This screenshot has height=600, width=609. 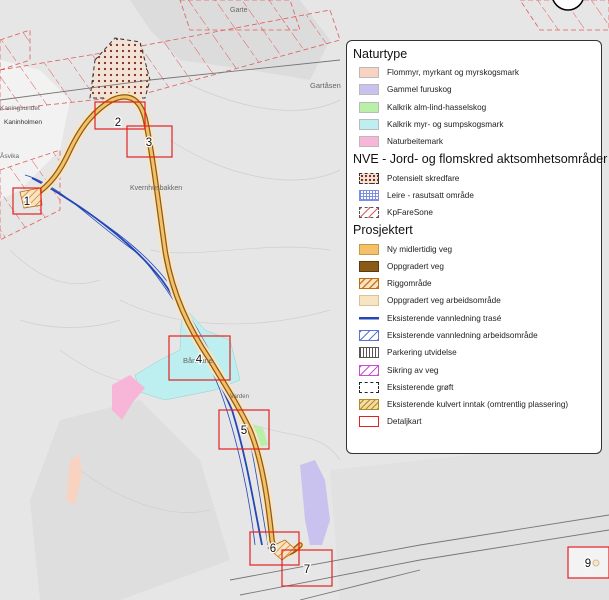 What do you see at coordinates (474, 352) in the screenshot?
I see `legend-item: Parkering utvidelse` at bounding box center [474, 352].